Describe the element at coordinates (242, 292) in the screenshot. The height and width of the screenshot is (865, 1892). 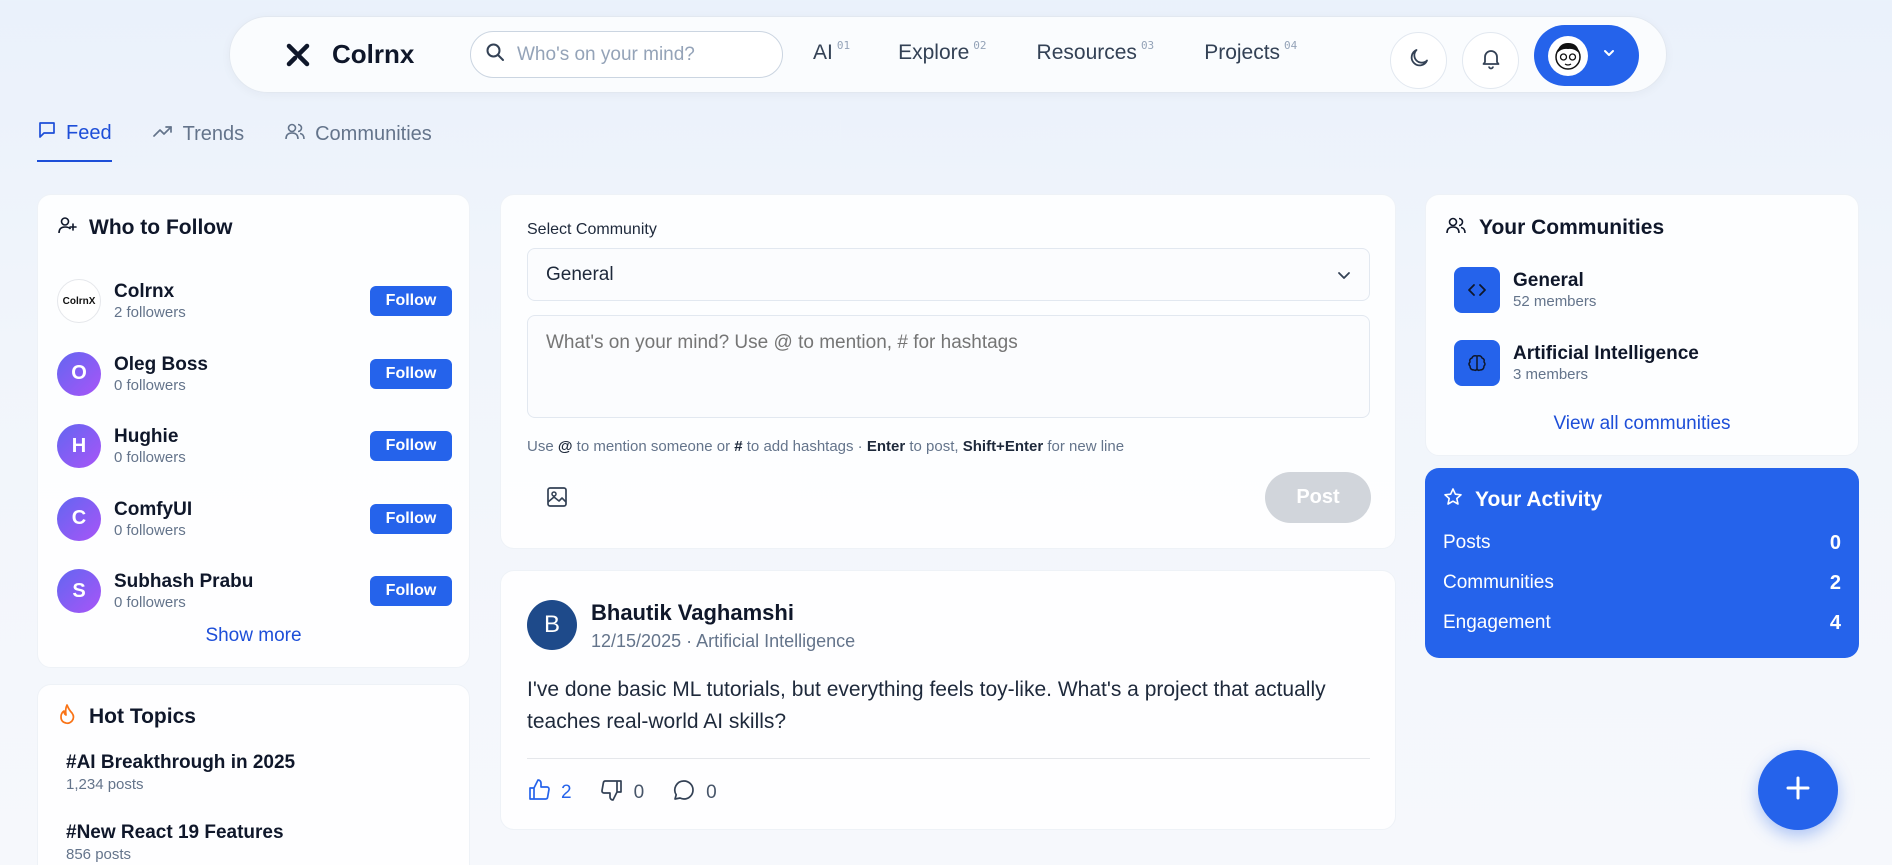
I see `user-name: Colrnx` at that location.